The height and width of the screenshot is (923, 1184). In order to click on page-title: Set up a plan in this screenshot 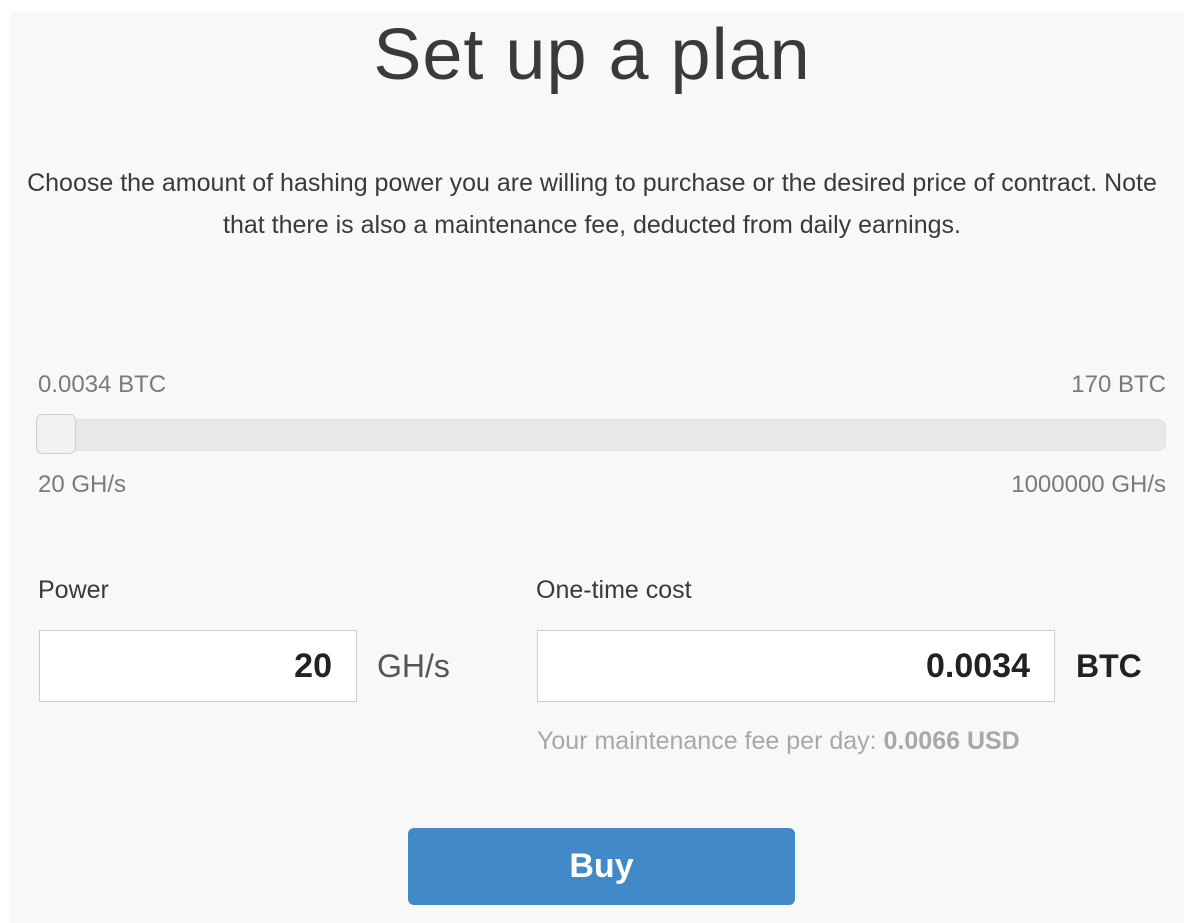, I will do `click(592, 55)`.